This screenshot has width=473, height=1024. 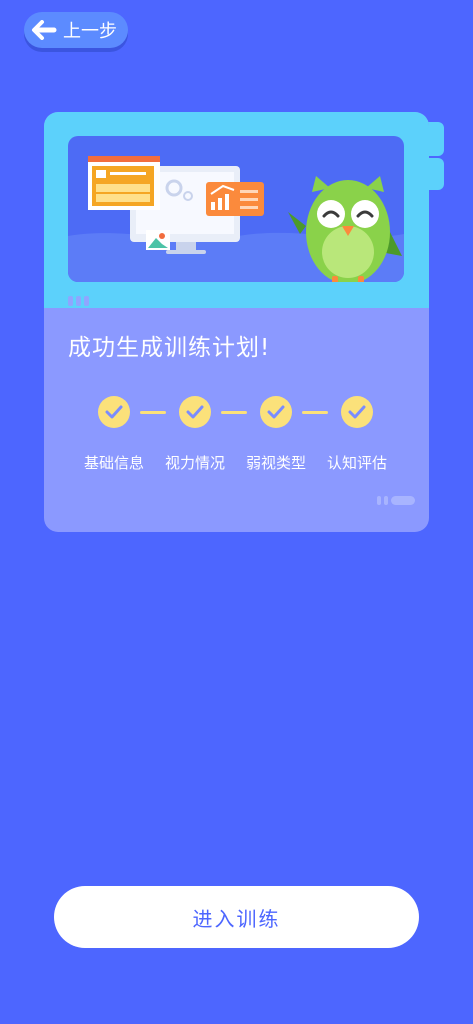 I want to click on back-button-label: 上一步, so click(x=90, y=31).